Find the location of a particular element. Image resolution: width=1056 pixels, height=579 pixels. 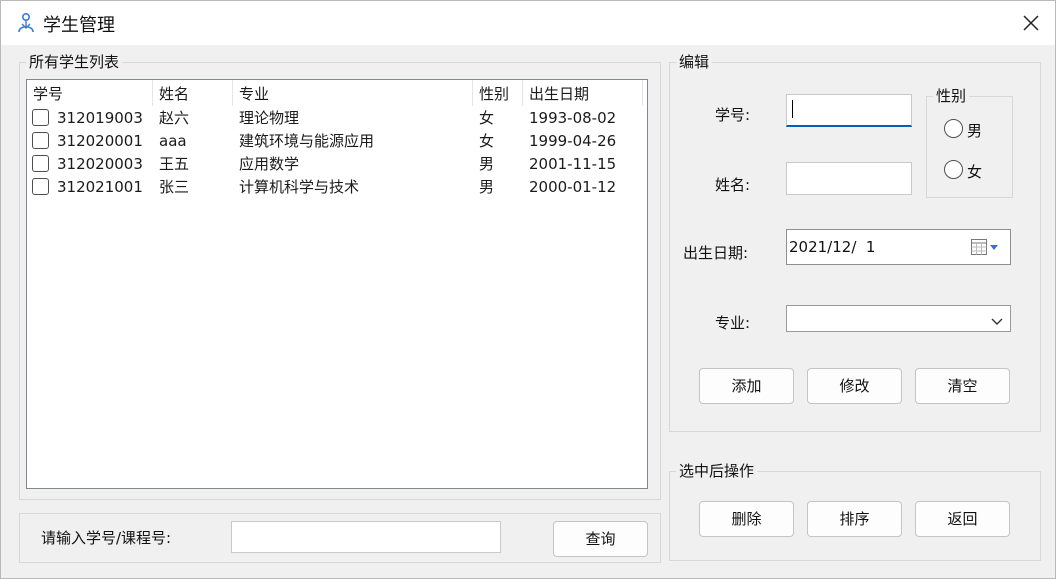

cell-id: 312021001 is located at coordinates (100, 187).